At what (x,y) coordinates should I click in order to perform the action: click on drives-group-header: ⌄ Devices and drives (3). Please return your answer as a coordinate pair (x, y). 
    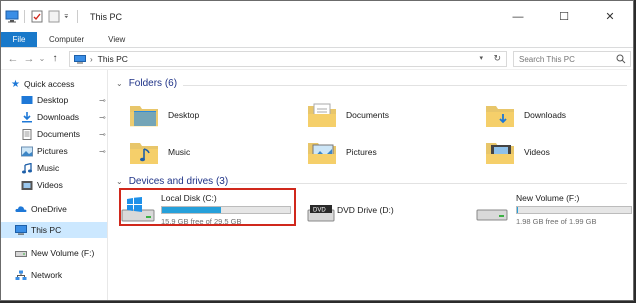
    Looking at the image, I should click on (172, 181).